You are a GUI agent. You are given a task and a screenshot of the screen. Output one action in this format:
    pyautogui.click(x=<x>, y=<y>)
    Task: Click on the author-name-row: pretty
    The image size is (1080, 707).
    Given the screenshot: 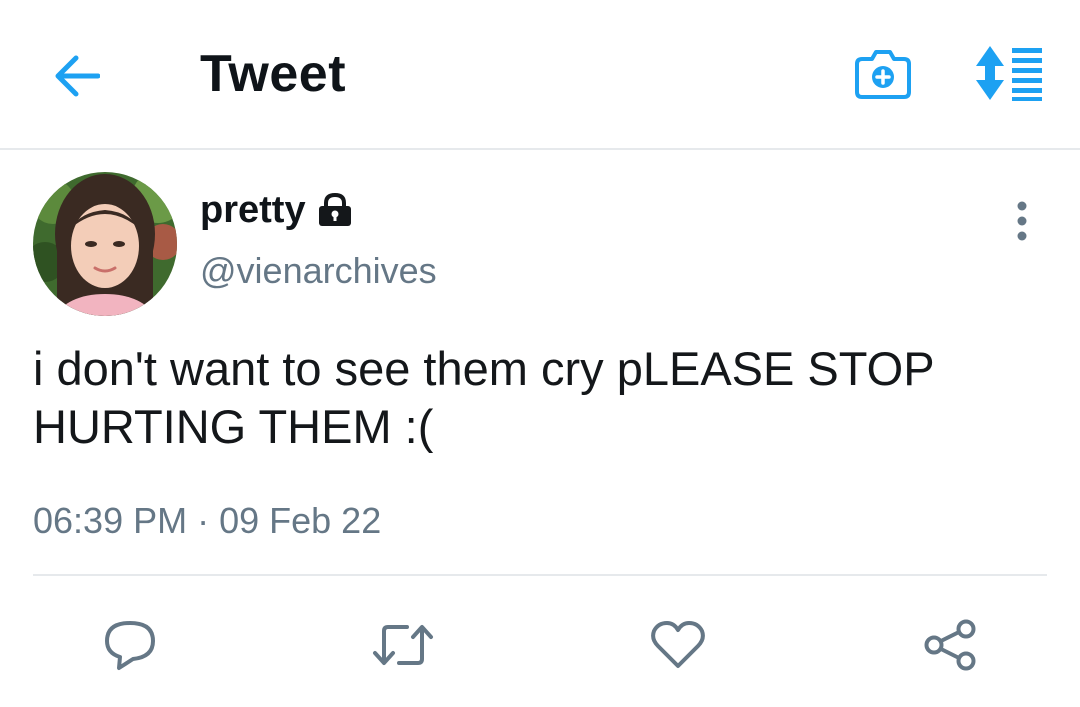 What is the action you would take?
    pyautogui.click(x=277, y=210)
    